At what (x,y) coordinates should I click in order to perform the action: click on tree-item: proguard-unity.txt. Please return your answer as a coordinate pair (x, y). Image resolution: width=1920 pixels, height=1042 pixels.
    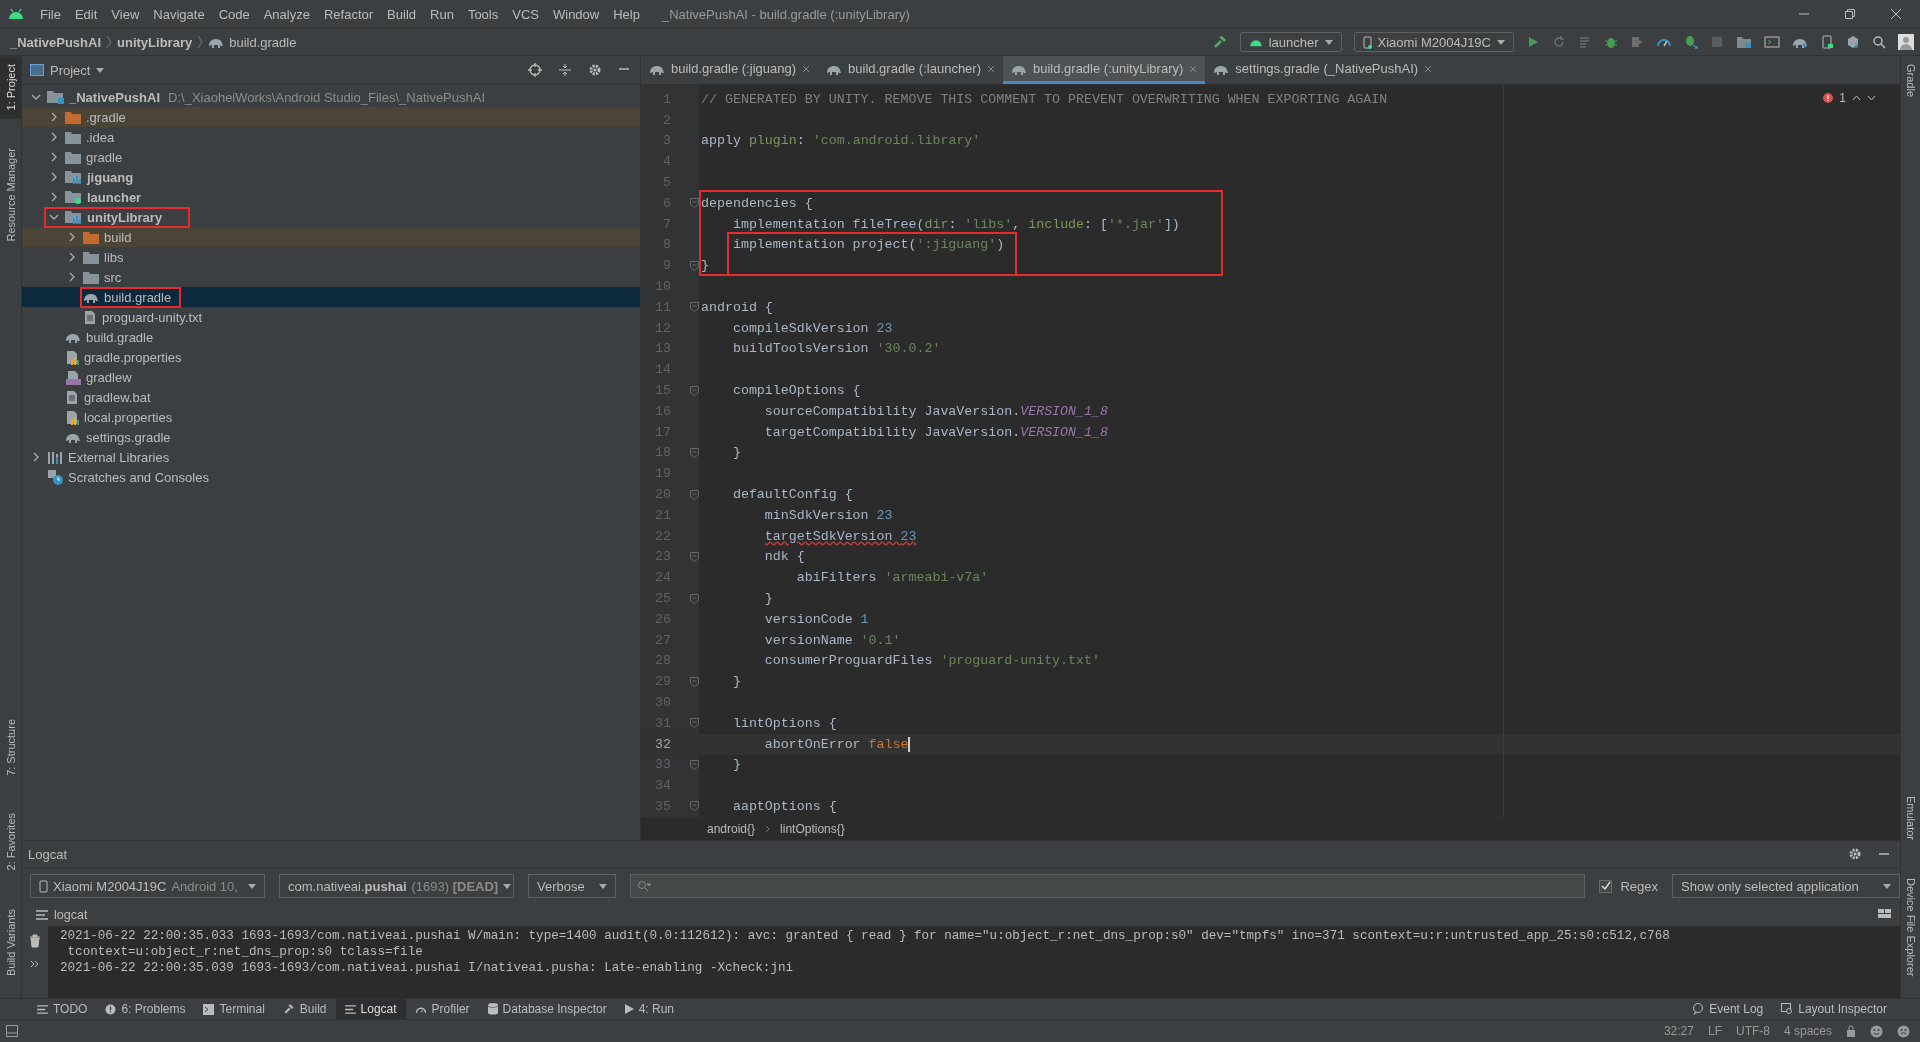
    Looking at the image, I should click on (152, 317).